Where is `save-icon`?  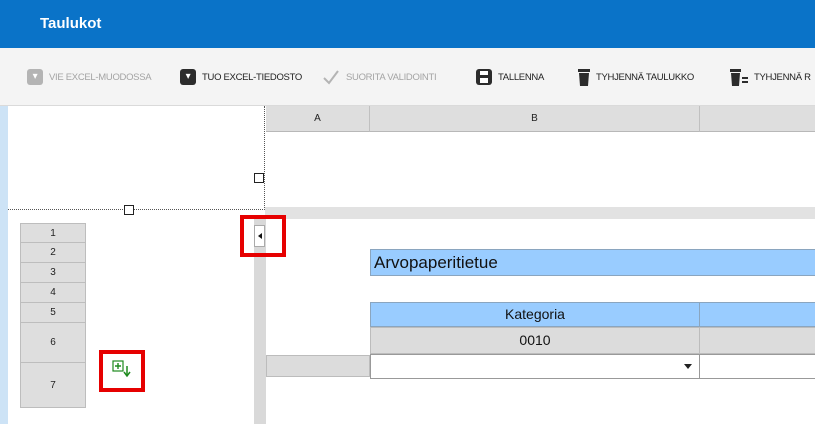 save-icon is located at coordinates (484, 77).